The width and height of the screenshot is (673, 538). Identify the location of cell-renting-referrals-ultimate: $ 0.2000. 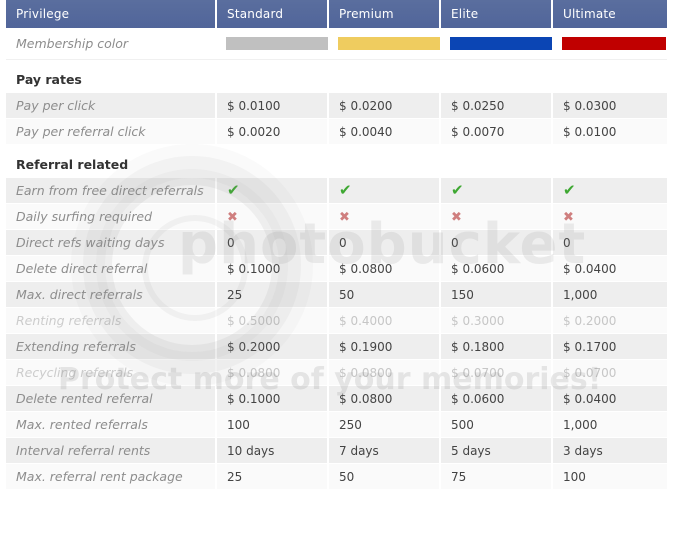
(609, 320).